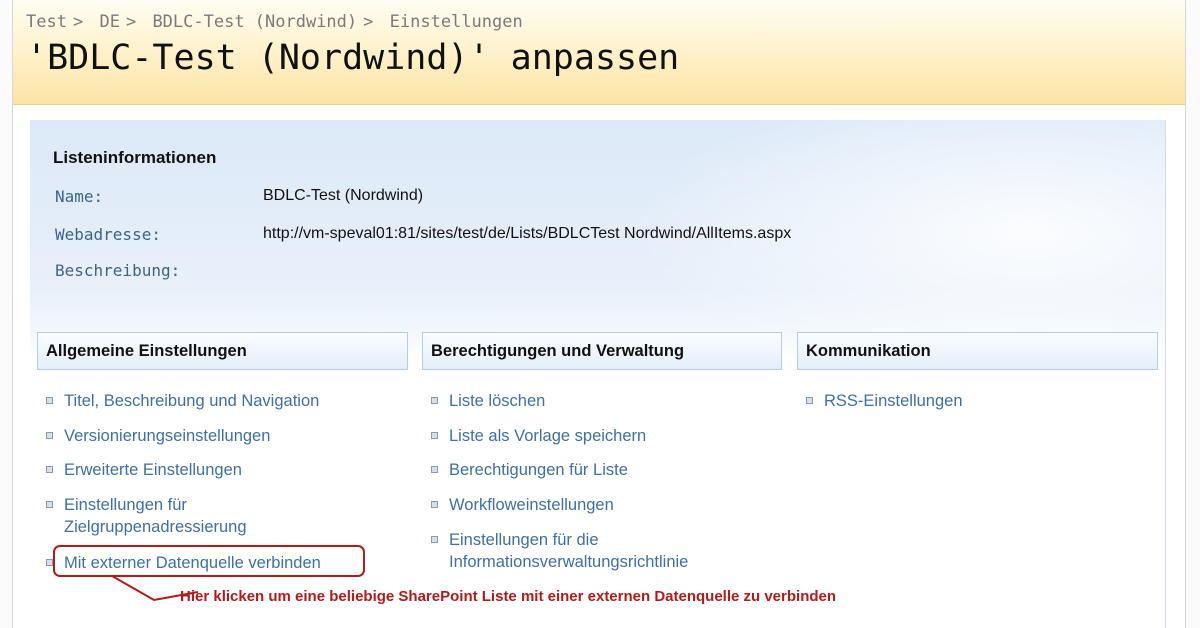 This screenshot has width=1200, height=628. I want to click on link-delete-list: Liste löschen, so click(488, 401).